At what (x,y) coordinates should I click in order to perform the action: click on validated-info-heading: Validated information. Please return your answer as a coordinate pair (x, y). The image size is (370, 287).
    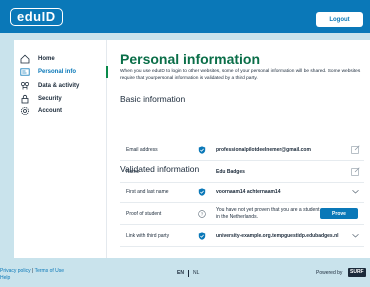
    Looking at the image, I should click on (160, 169).